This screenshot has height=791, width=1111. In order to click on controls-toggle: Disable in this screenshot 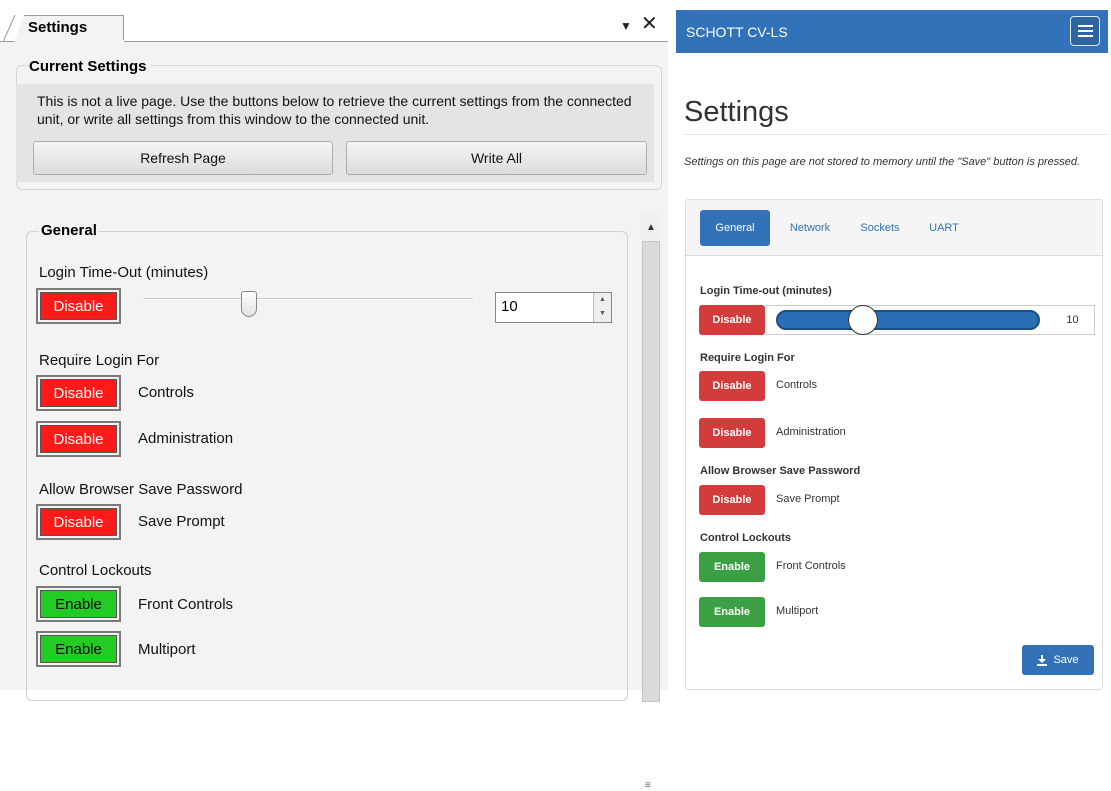, I will do `click(78, 393)`.